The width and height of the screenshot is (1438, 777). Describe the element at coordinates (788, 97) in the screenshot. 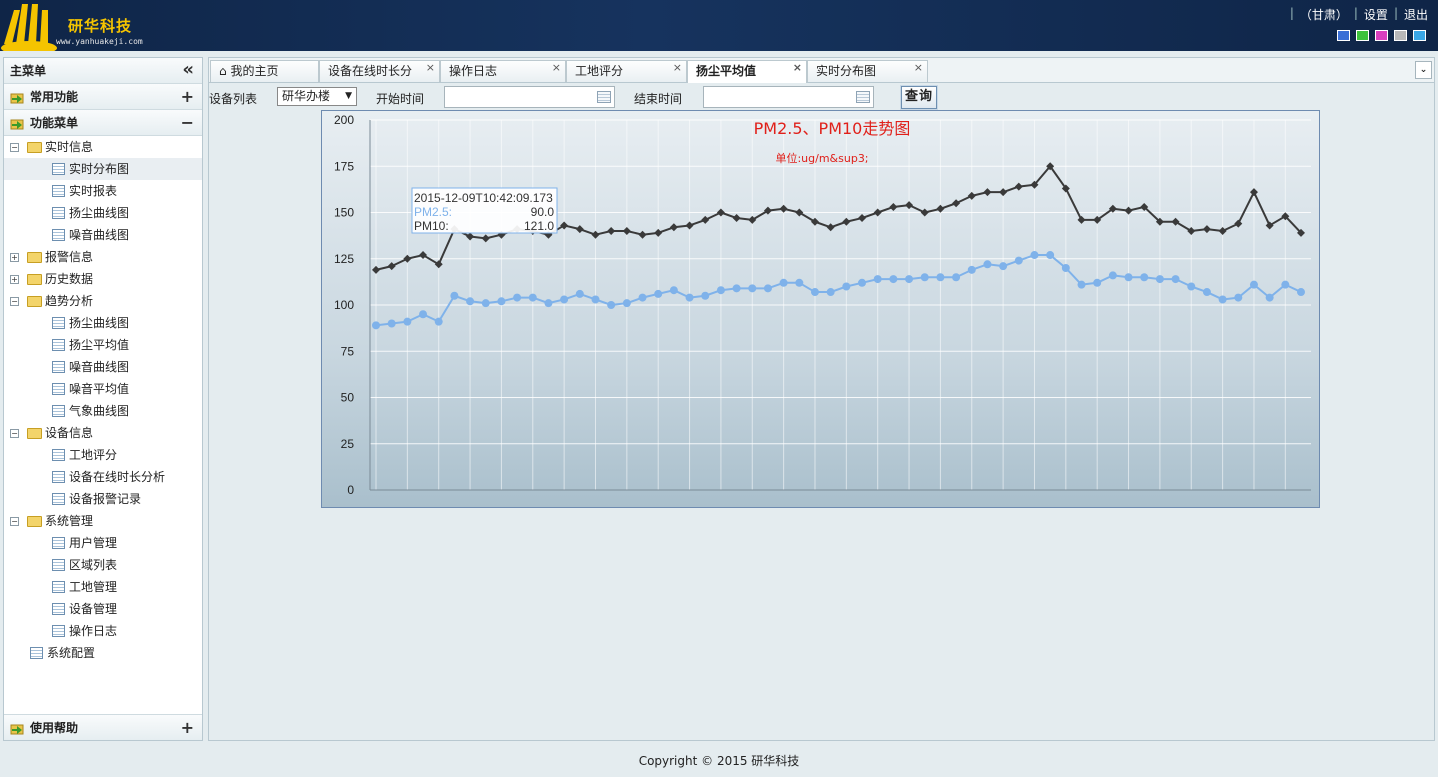

I see `end-time-input` at that location.